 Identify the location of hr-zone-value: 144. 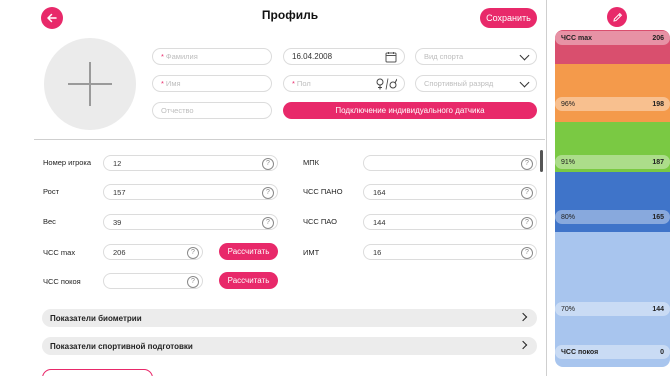
(658, 309).